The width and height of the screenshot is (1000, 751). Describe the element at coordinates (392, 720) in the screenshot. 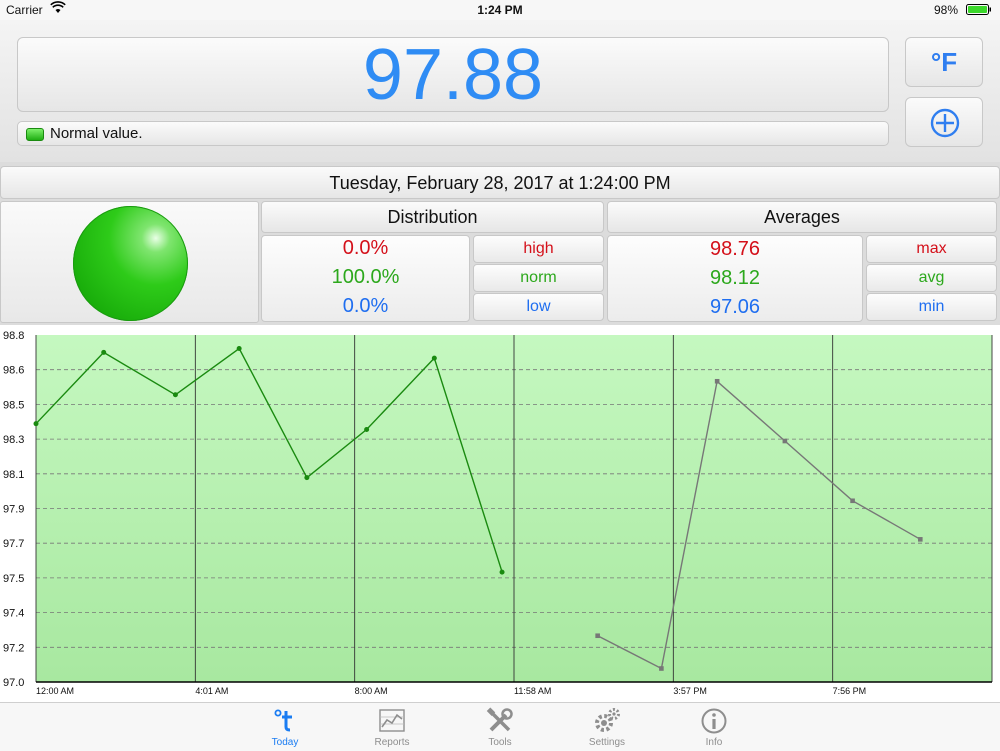

I see `chart-icon` at that location.